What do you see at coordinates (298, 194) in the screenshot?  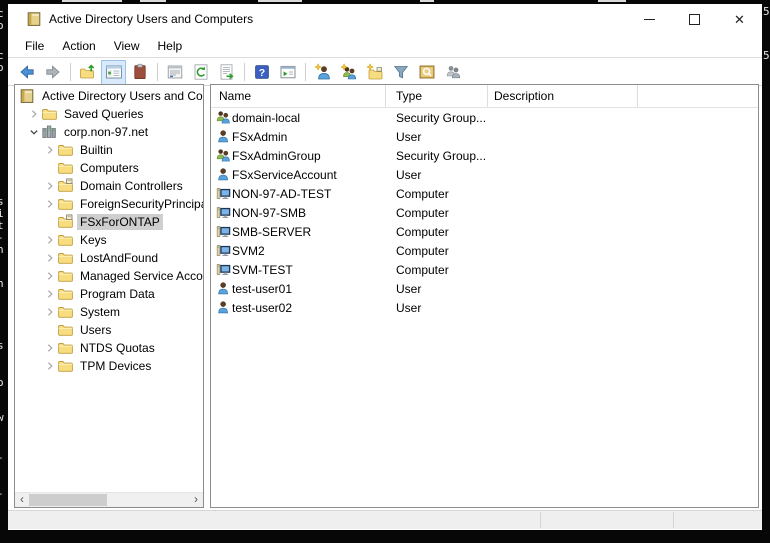 I see `cell-name: NON-97-AD-TEST` at bounding box center [298, 194].